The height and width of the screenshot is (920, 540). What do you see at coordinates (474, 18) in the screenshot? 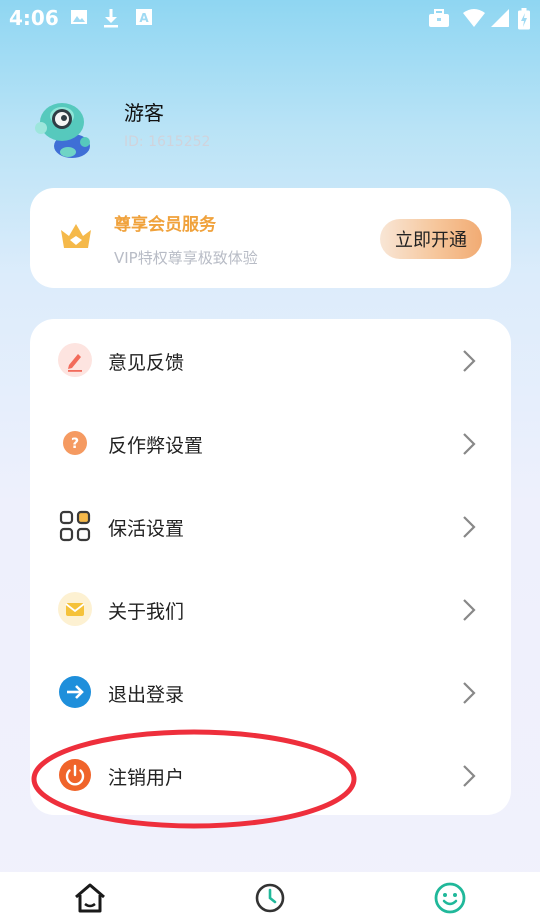
I see `wifi-icon` at bounding box center [474, 18].